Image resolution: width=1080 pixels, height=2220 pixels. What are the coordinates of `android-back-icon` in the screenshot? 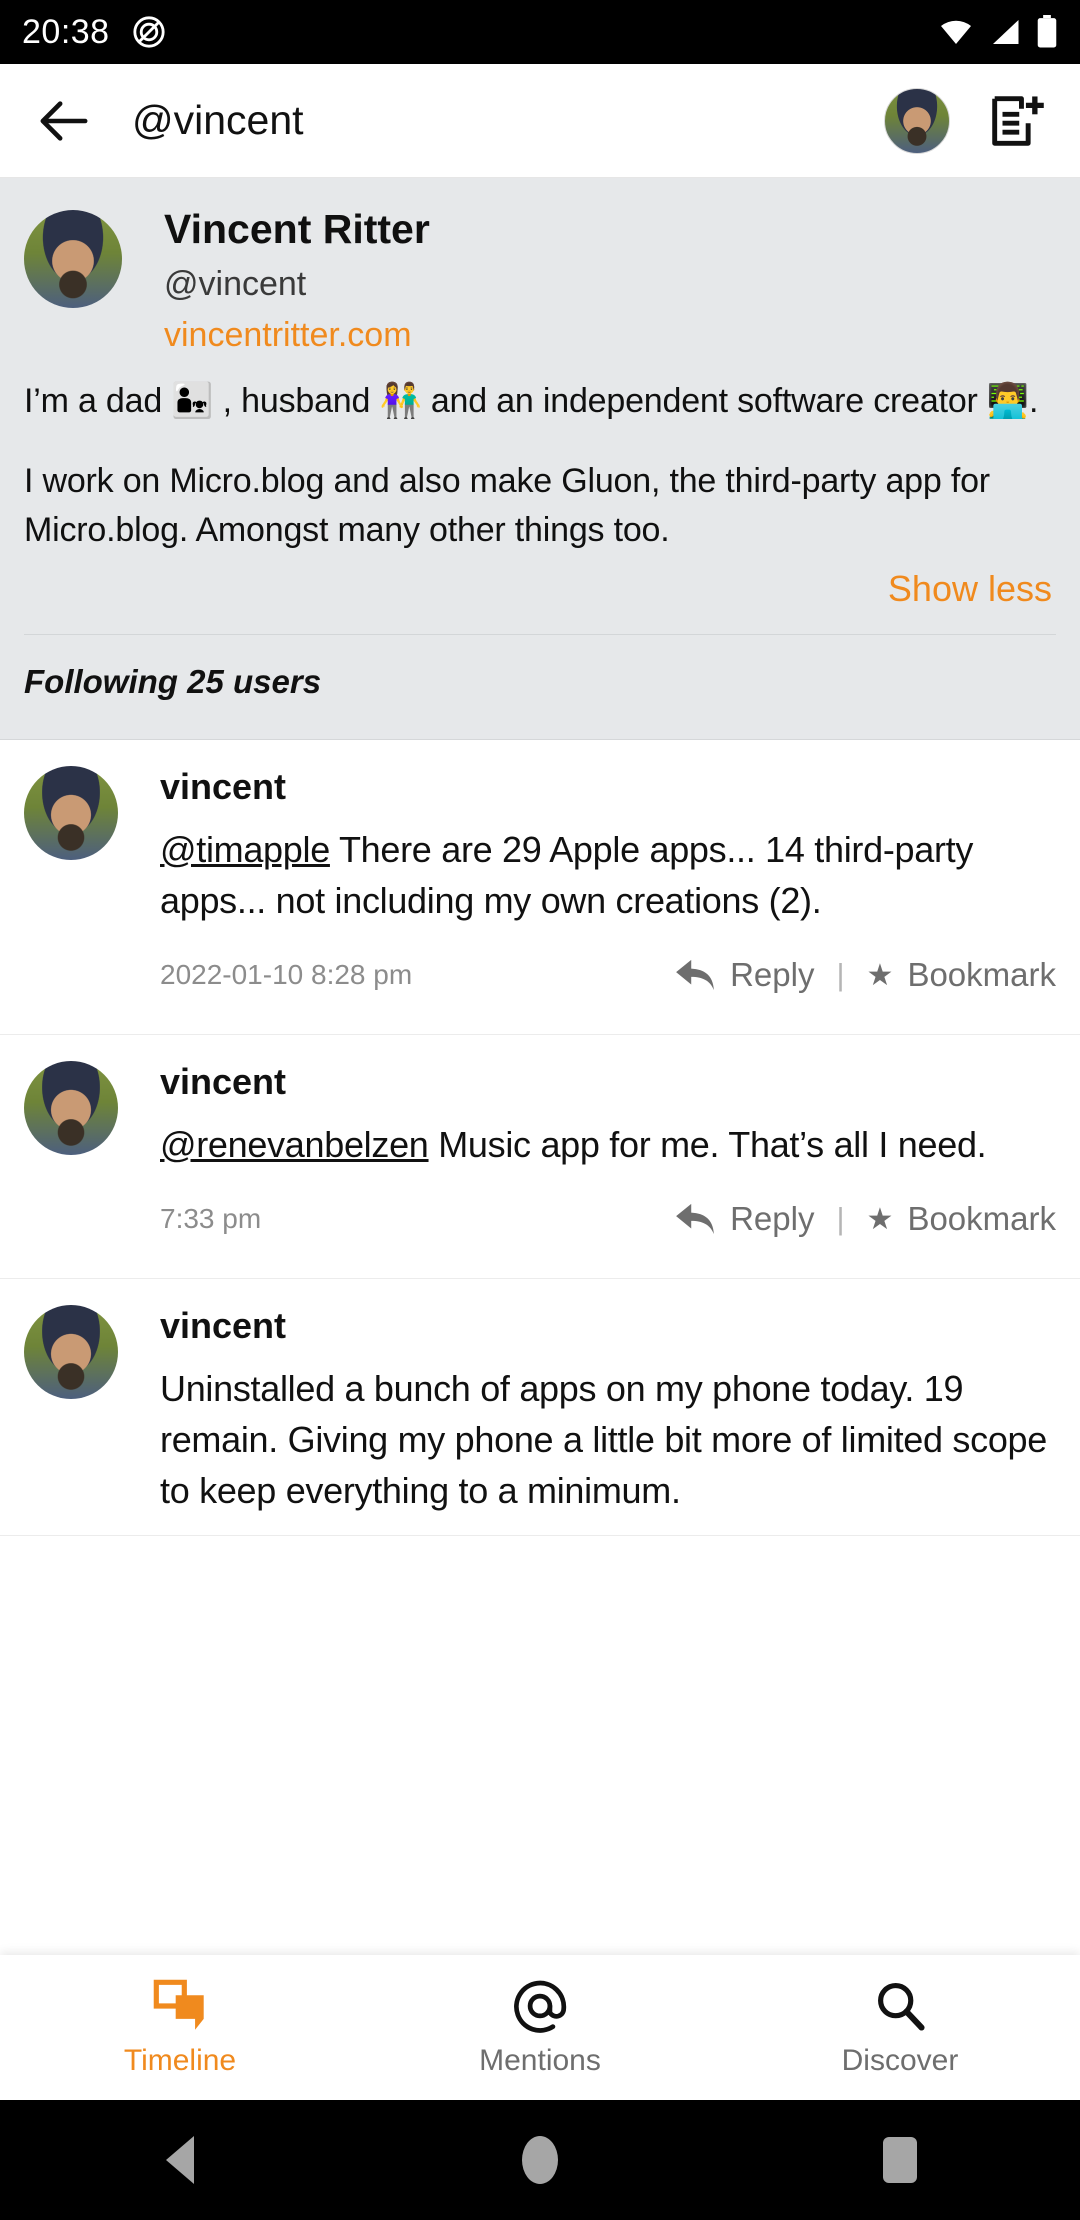 It's located at (180, 2160).